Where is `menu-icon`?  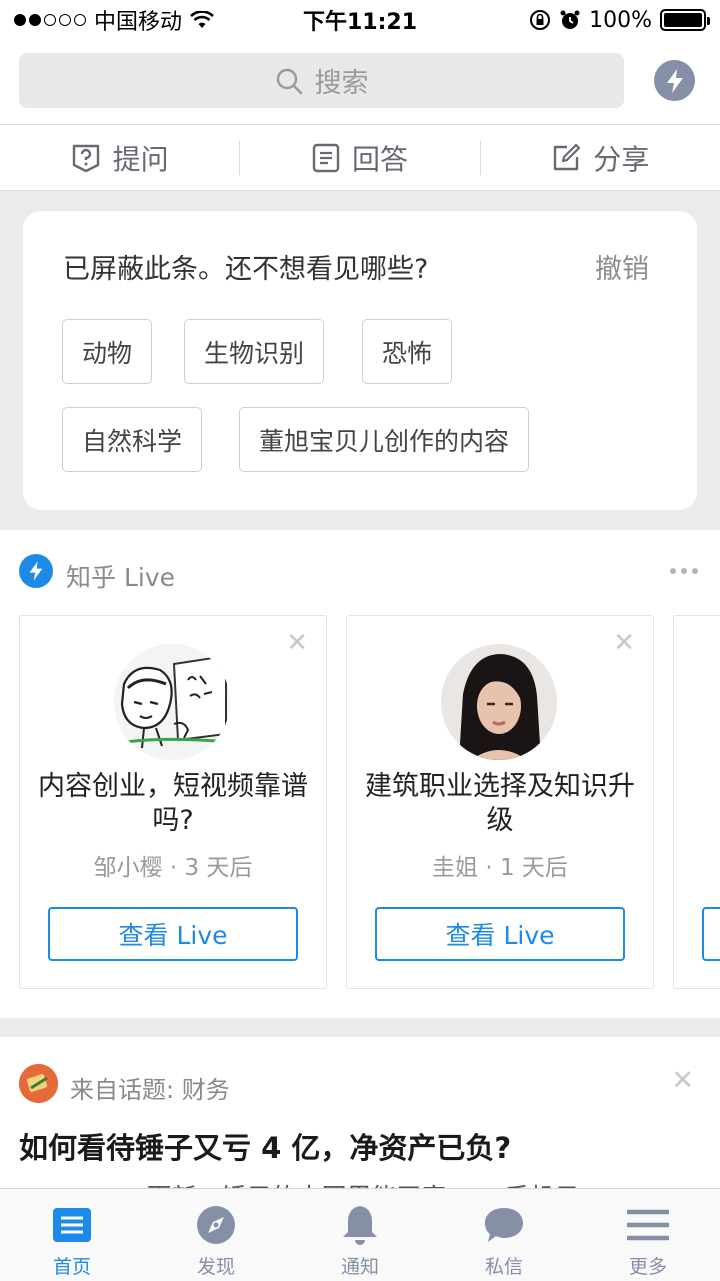 menu-icon is located at coordinates (648, 1225).